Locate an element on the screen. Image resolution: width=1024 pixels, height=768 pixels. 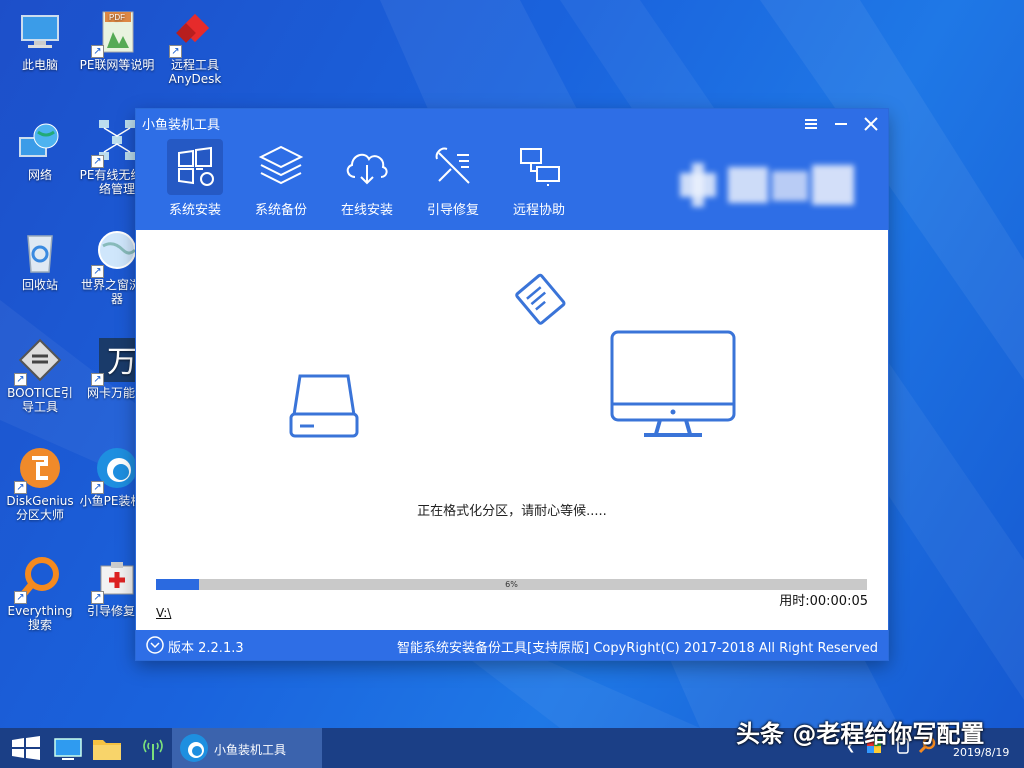
tab-online-install: 在线安装 is located at coordinates (367, 178).